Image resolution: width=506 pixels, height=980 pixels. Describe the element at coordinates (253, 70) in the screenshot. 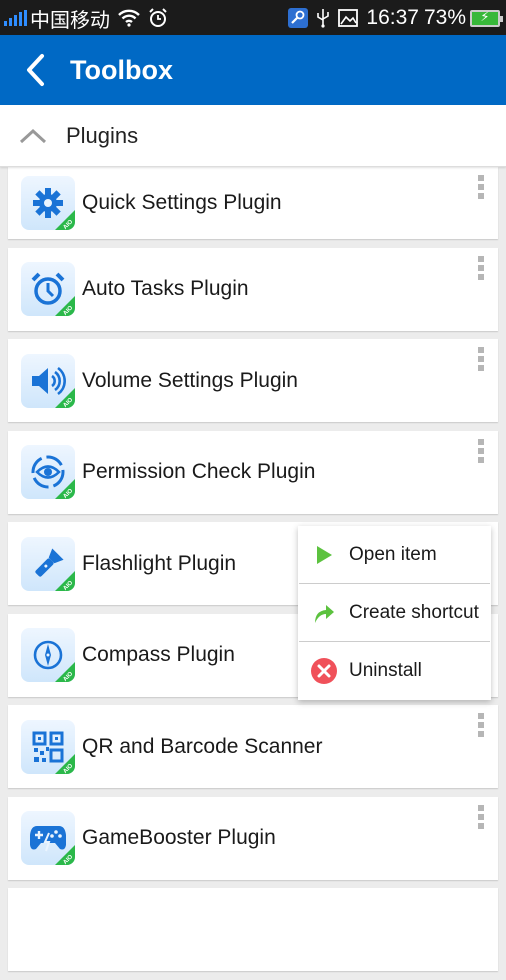

I see `app-bar: Toolbox` at that location.